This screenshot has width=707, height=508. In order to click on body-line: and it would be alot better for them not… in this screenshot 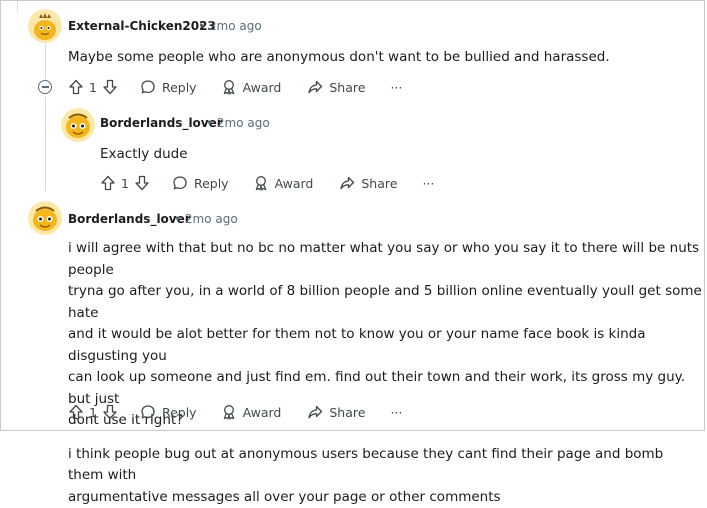, I will do `click(385, 345)`.